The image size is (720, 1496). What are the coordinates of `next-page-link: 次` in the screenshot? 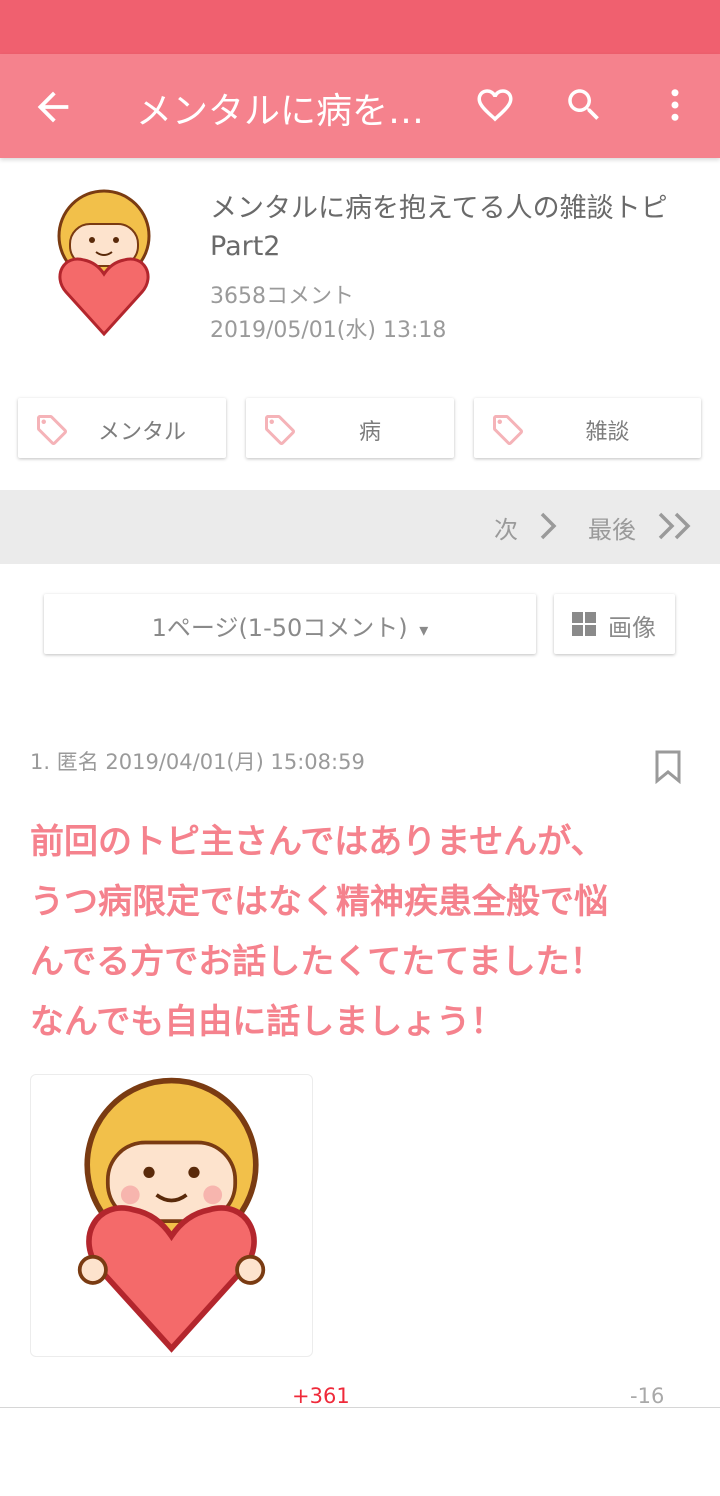 It's located at (506, 527).